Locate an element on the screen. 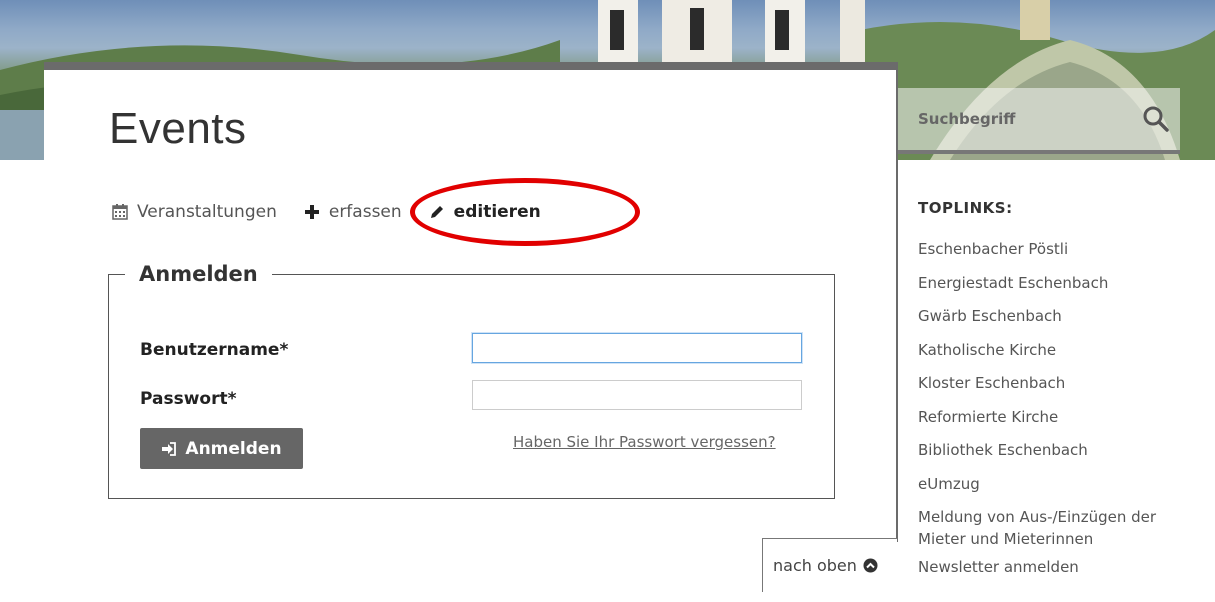  password-field is located at coordinates (637, 395).